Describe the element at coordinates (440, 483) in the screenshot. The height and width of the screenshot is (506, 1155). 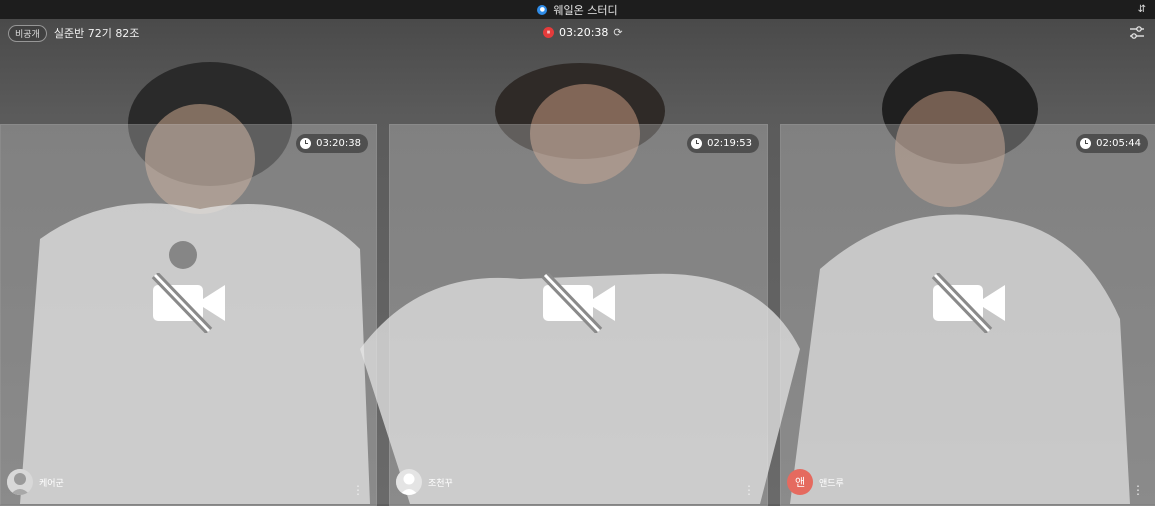
I see `participant-name: 조천꾸` at that location.